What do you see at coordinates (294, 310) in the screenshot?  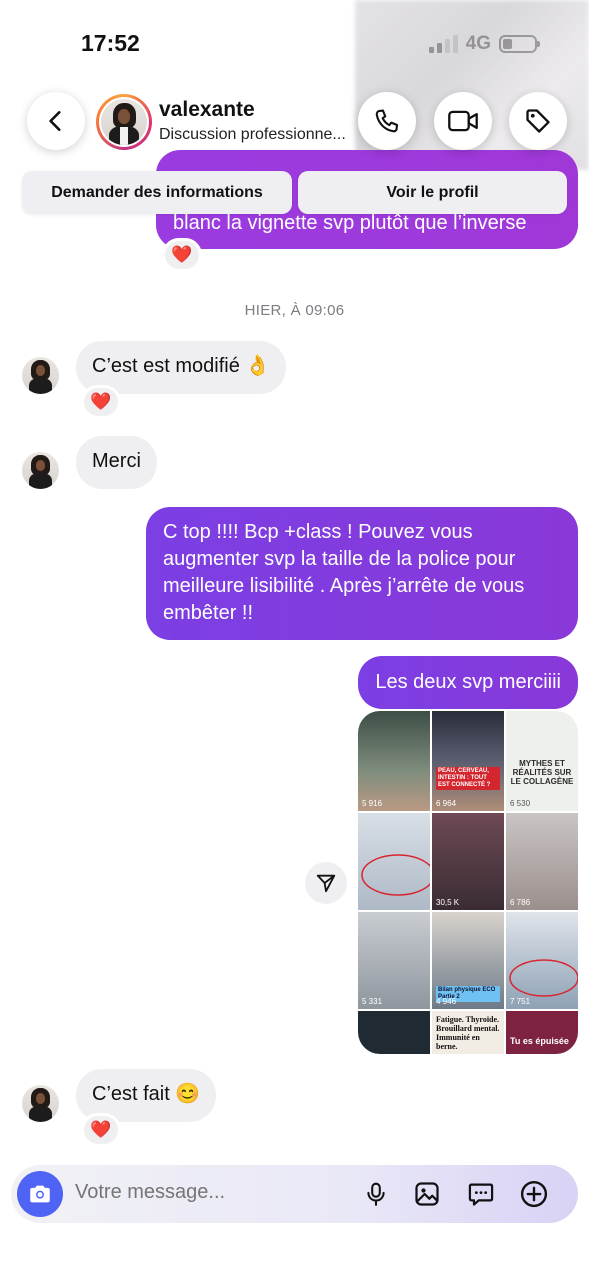 I see `date-separator: HIER, À 09:06` at bounding box center [294, 310].